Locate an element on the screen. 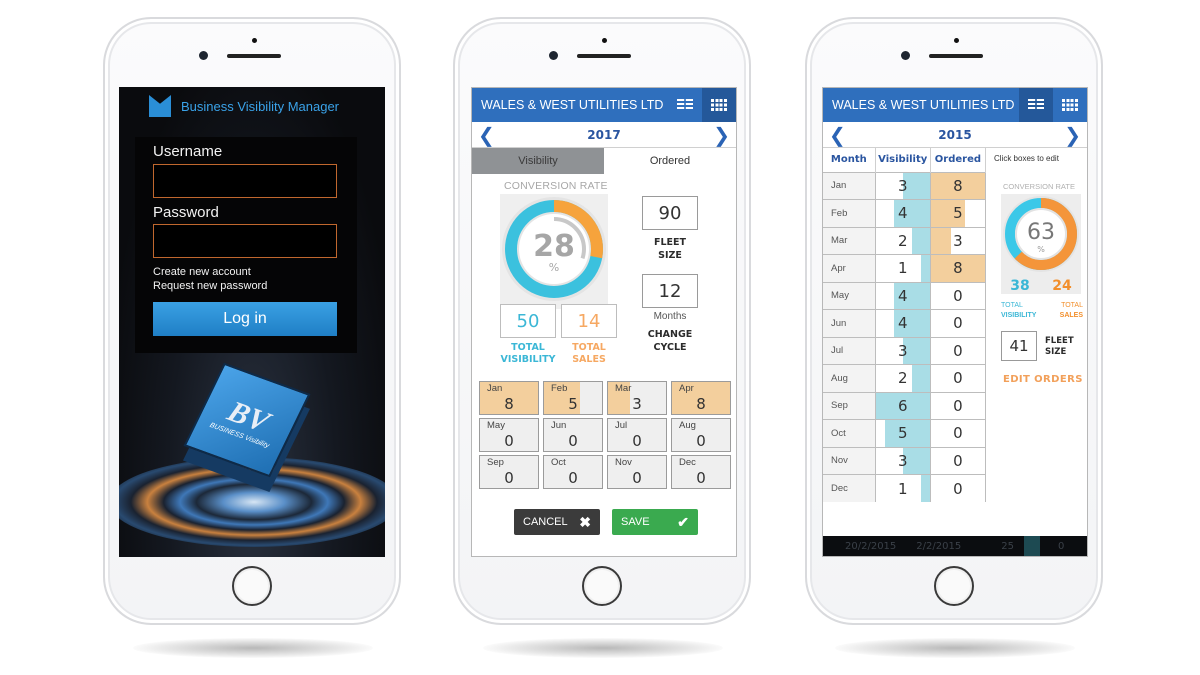  change-cycle-label: CHANGE CYCLE is located at coordinates (670, 341).